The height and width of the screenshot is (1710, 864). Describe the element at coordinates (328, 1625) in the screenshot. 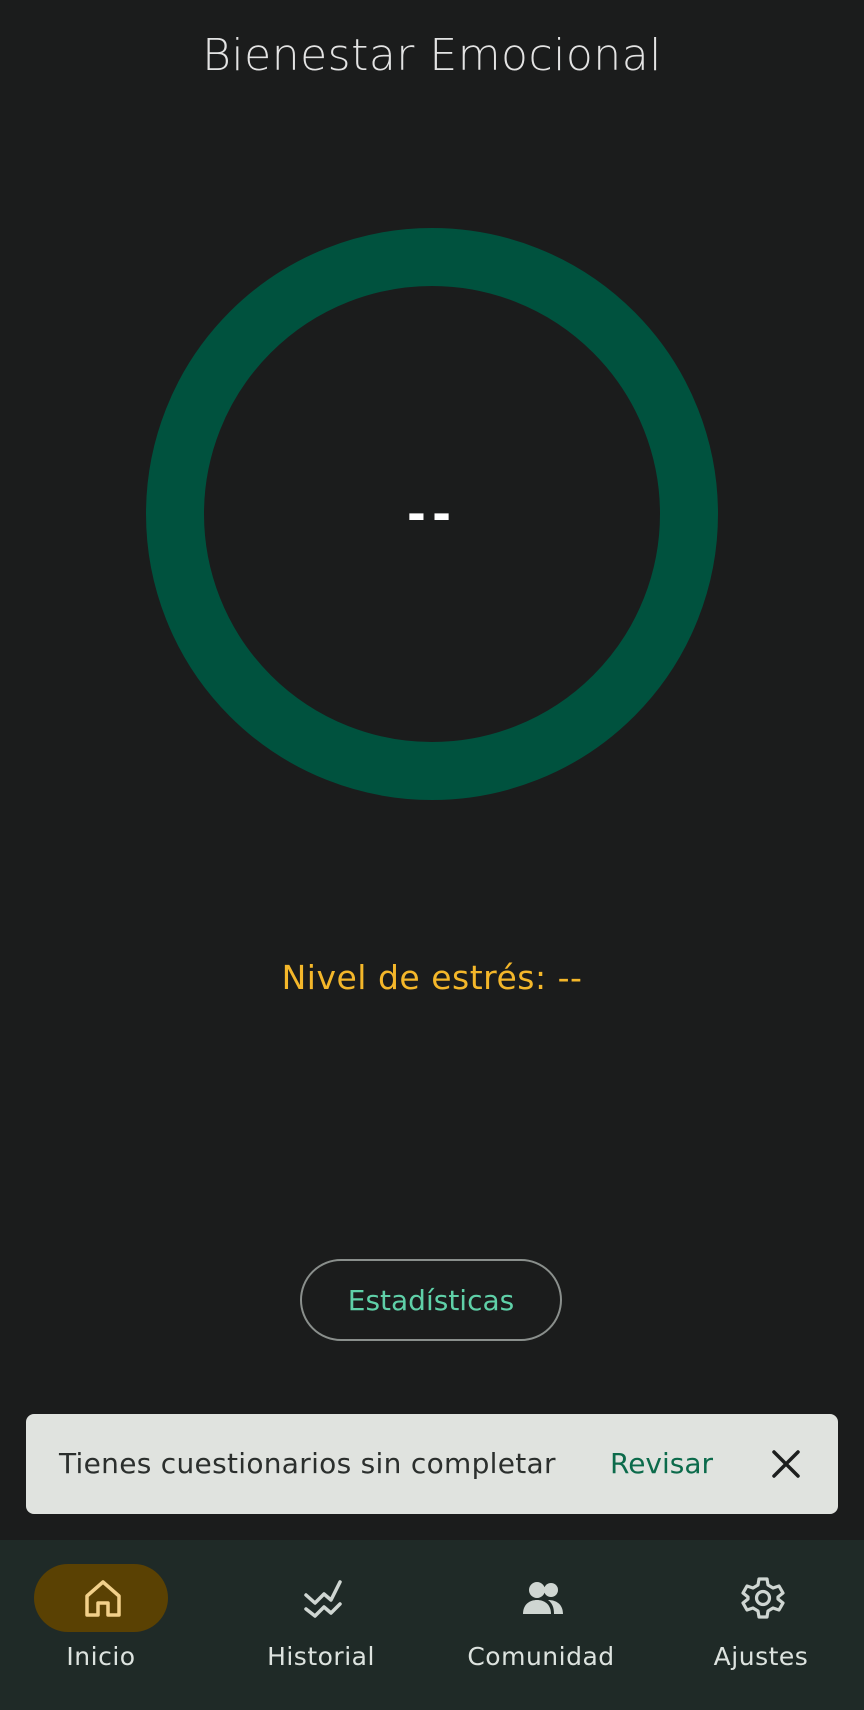

I see `nav-item-historial: Historial` at that location.